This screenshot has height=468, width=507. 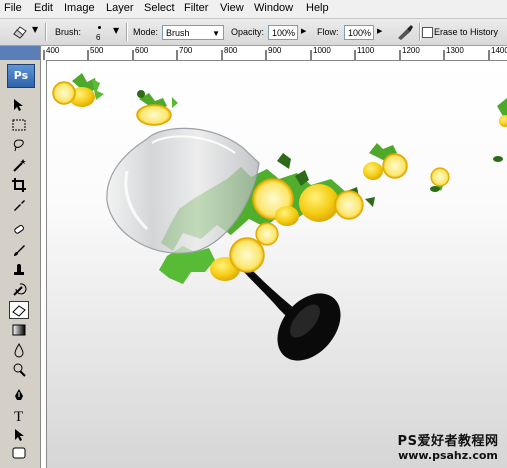 What do you see at coordinates (53, 50) in the screenshot?
I see `ruler-tick-label: 400` at bounding box center [53, 50].